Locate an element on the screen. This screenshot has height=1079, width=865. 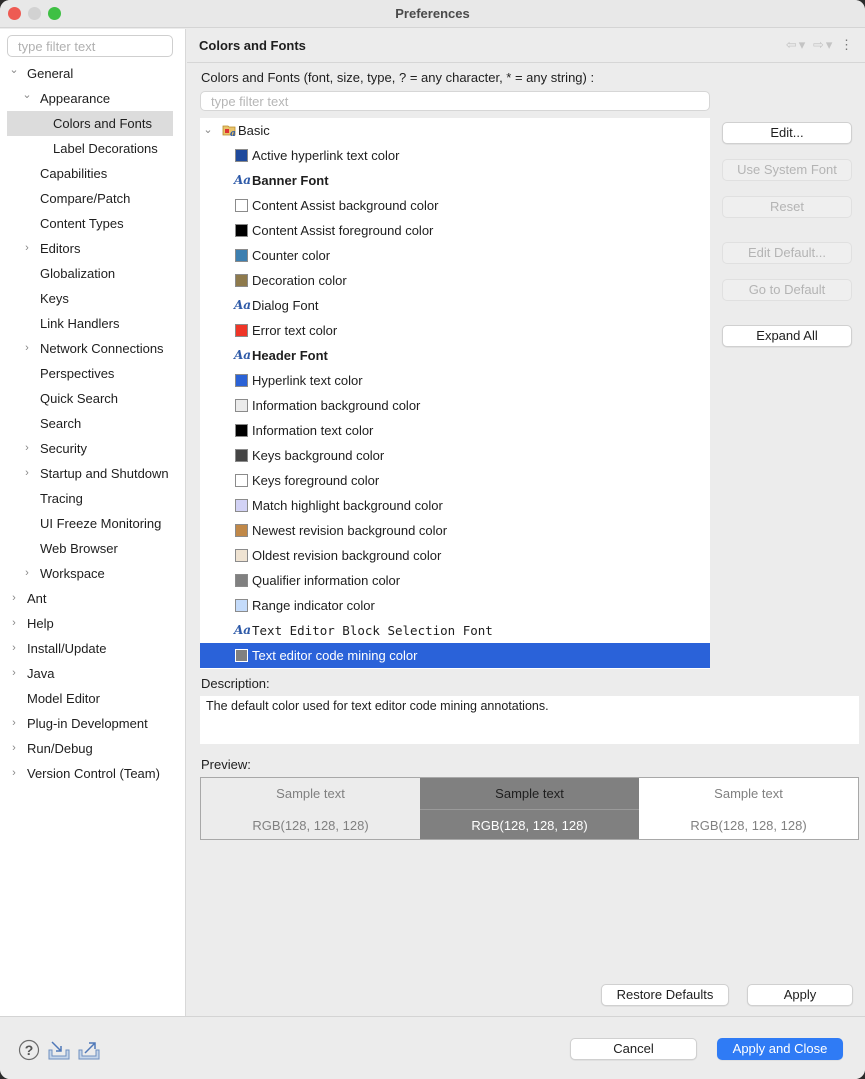
color-font-entry: Oldest revision background color is located at coordinates (455, 555).